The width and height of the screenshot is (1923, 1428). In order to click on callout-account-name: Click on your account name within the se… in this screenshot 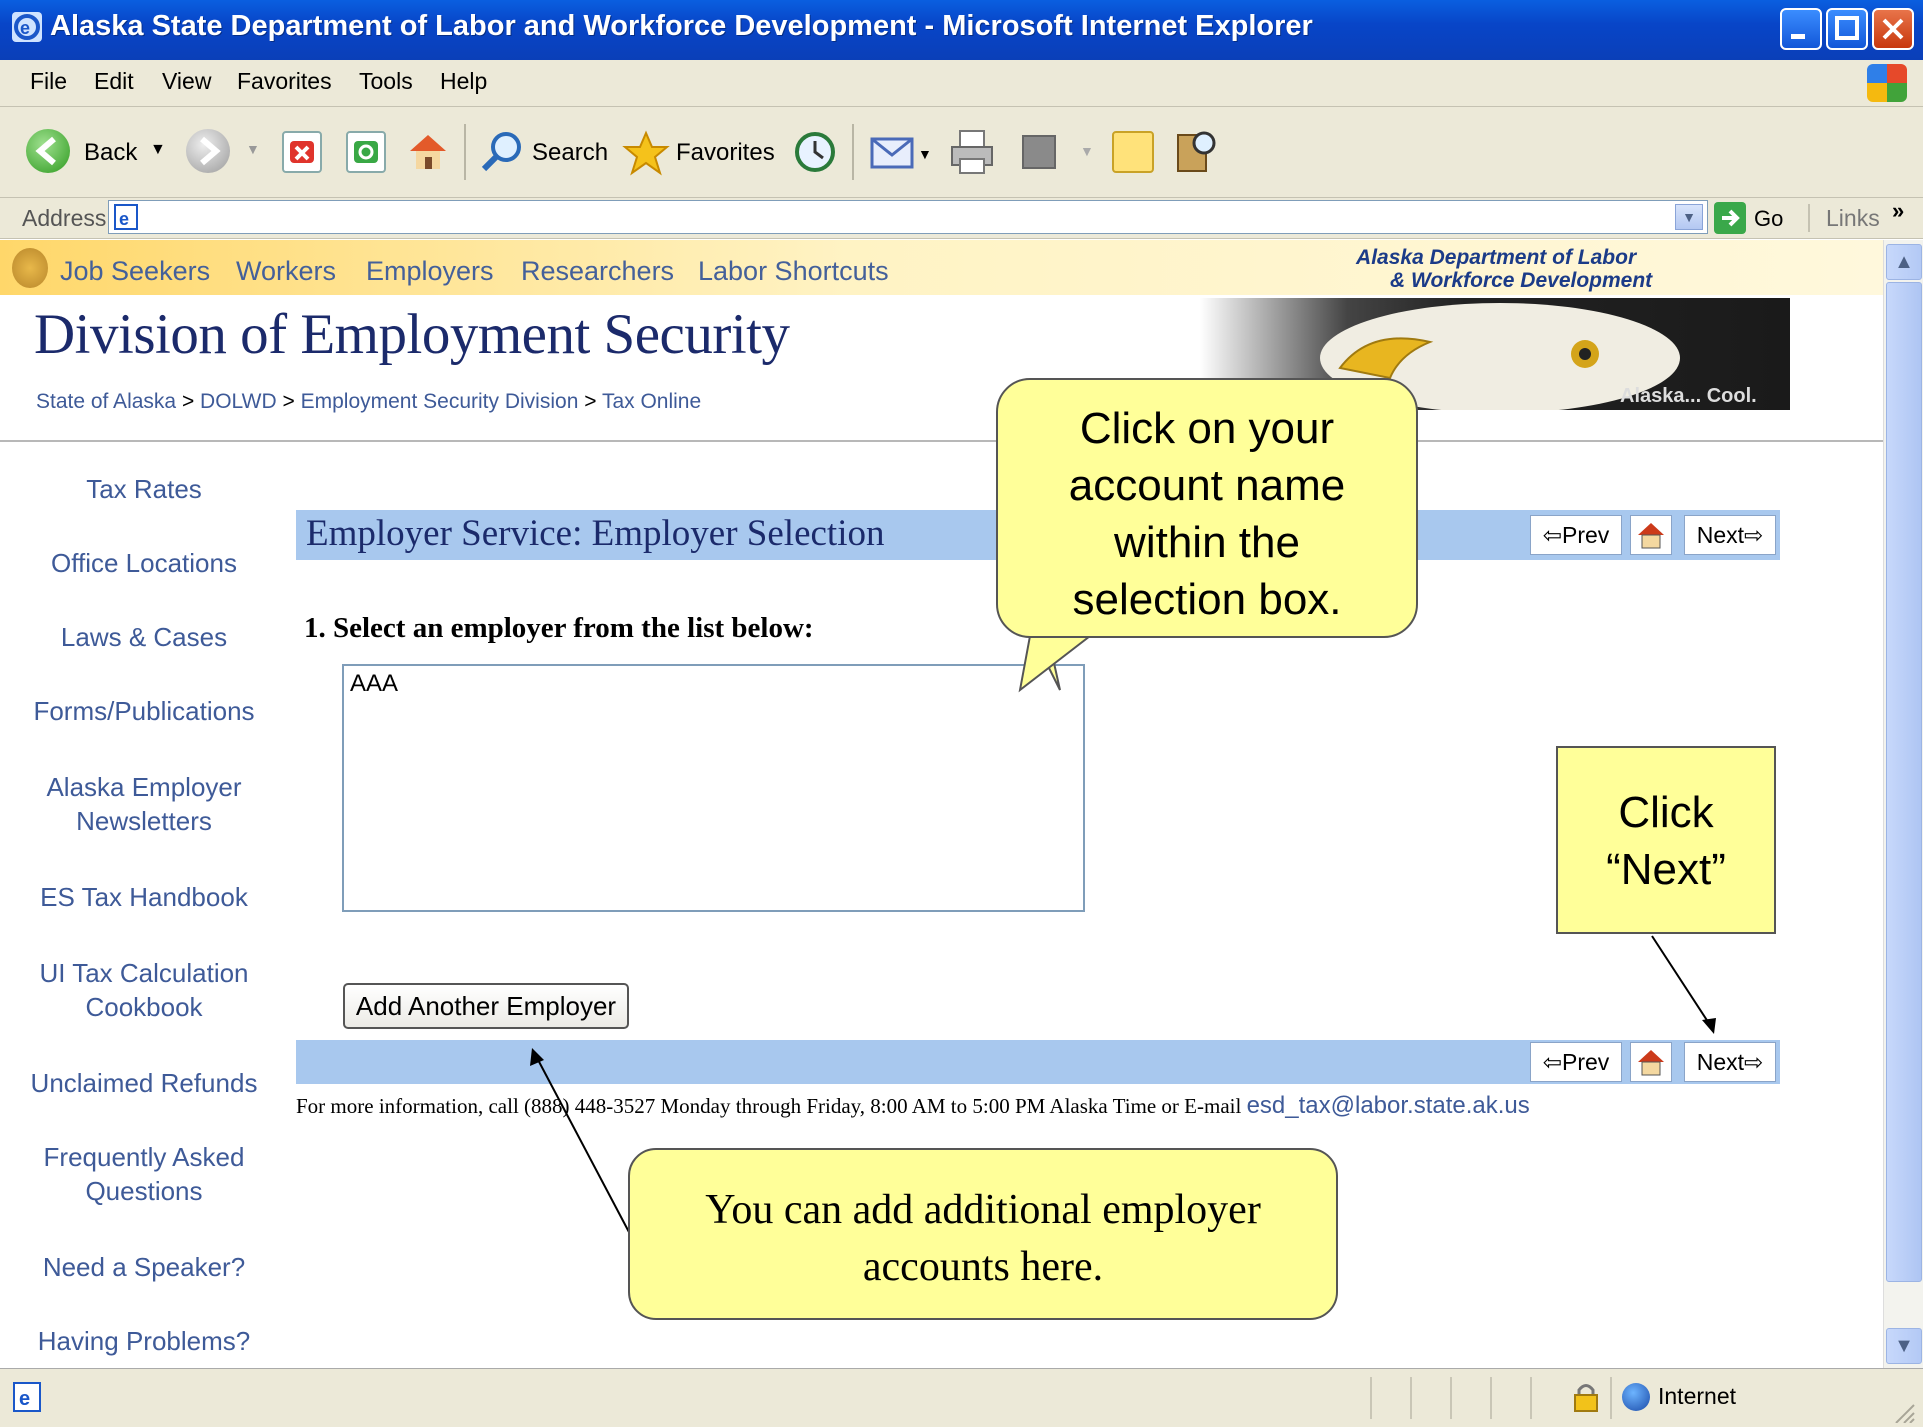, I will do `click(1207, 508)`.